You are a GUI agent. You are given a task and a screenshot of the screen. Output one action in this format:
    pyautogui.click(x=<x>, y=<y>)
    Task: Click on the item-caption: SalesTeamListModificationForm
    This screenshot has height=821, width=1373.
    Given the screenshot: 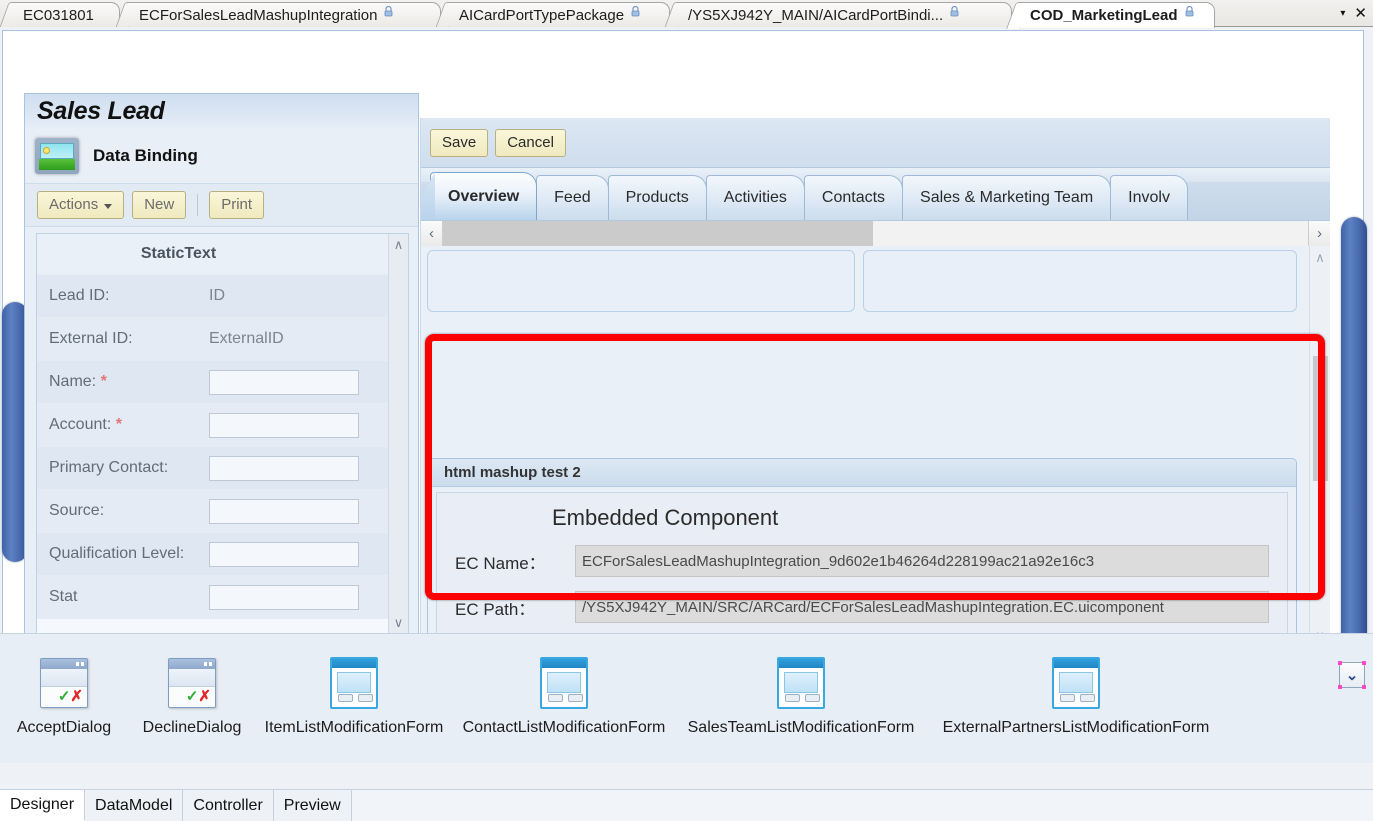 What is the action you would take?
    pyautogui.click(x=801, y=727)
    